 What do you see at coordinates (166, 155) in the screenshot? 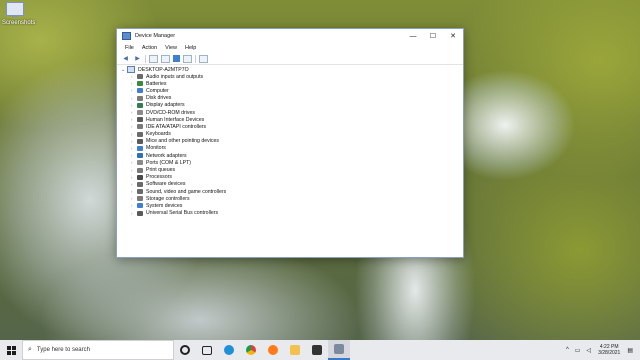
I see `tree-item-label: Network adapters` at bounding box center [166, 155].